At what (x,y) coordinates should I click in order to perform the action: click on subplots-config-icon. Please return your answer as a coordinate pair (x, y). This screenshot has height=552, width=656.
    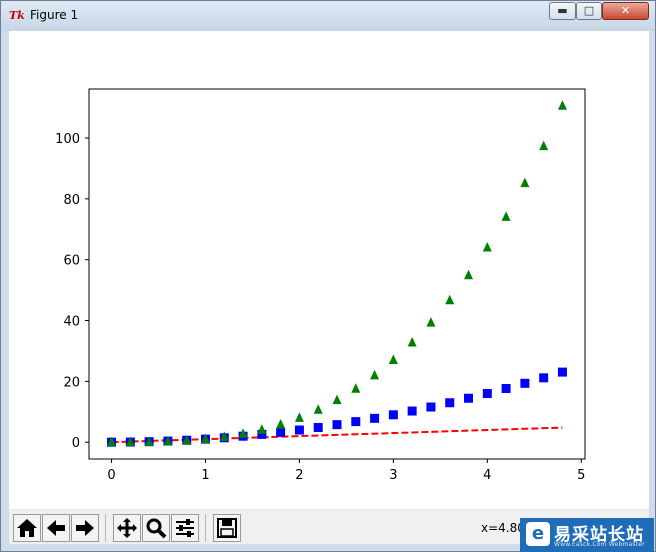
    Looking at the image, I should click on (185, 528).